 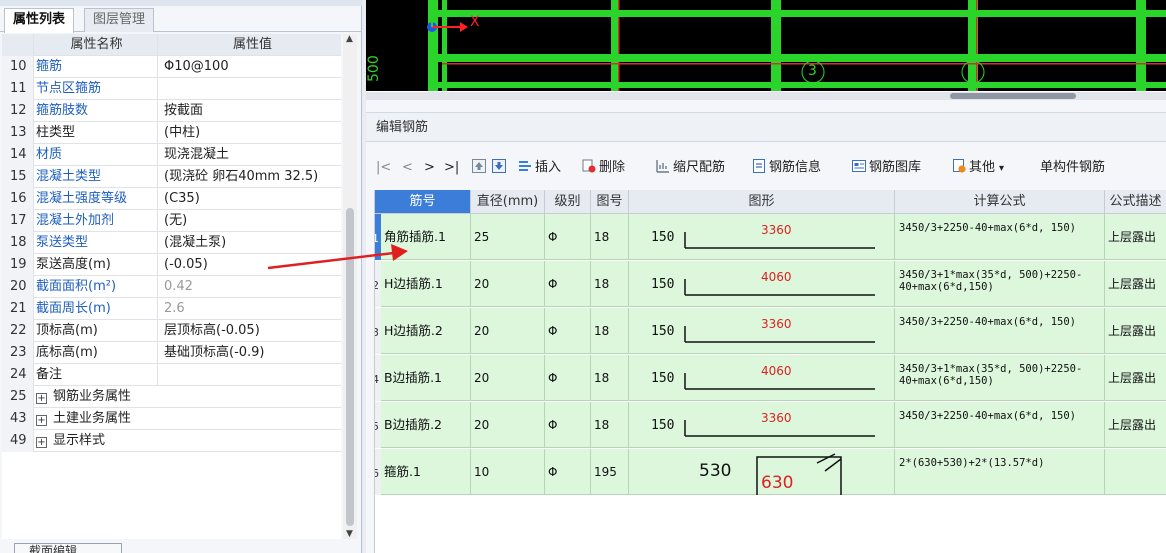 What do you see at coordinates (423, 202) in the screenshot?
I see `column-header: 筋号` at bounding box center [423, 202].